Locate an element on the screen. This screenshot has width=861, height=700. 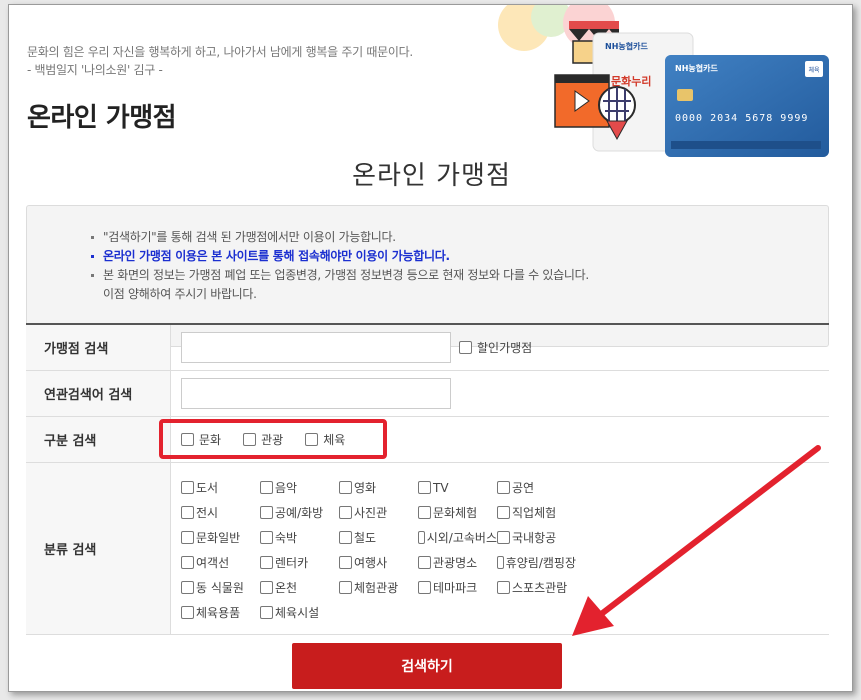
category-option: 공연 is located at coordinates (536, 487).